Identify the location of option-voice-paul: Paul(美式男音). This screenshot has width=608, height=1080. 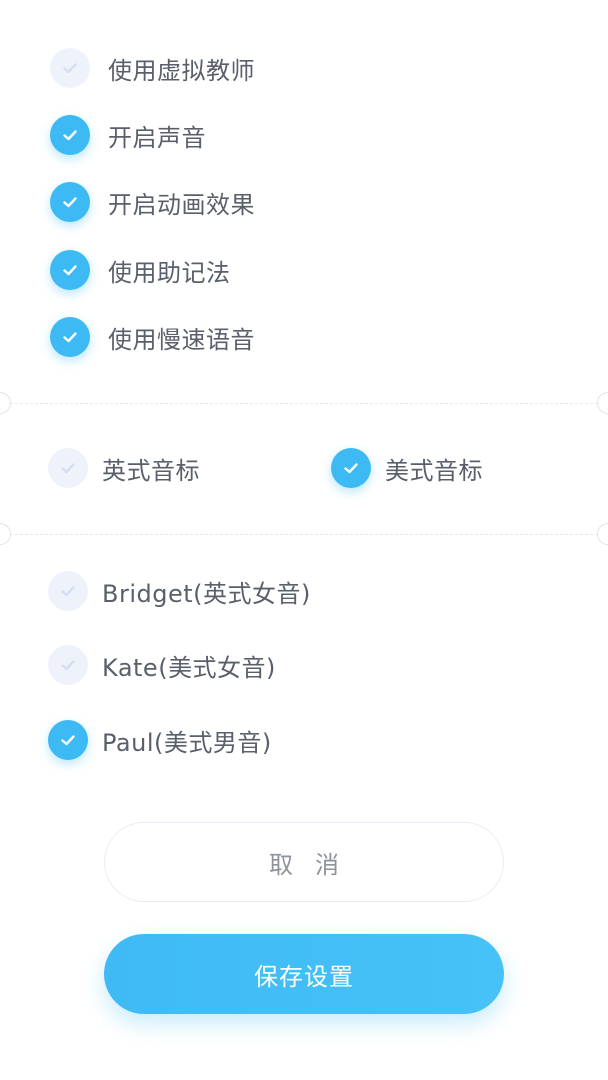
(160, 740).